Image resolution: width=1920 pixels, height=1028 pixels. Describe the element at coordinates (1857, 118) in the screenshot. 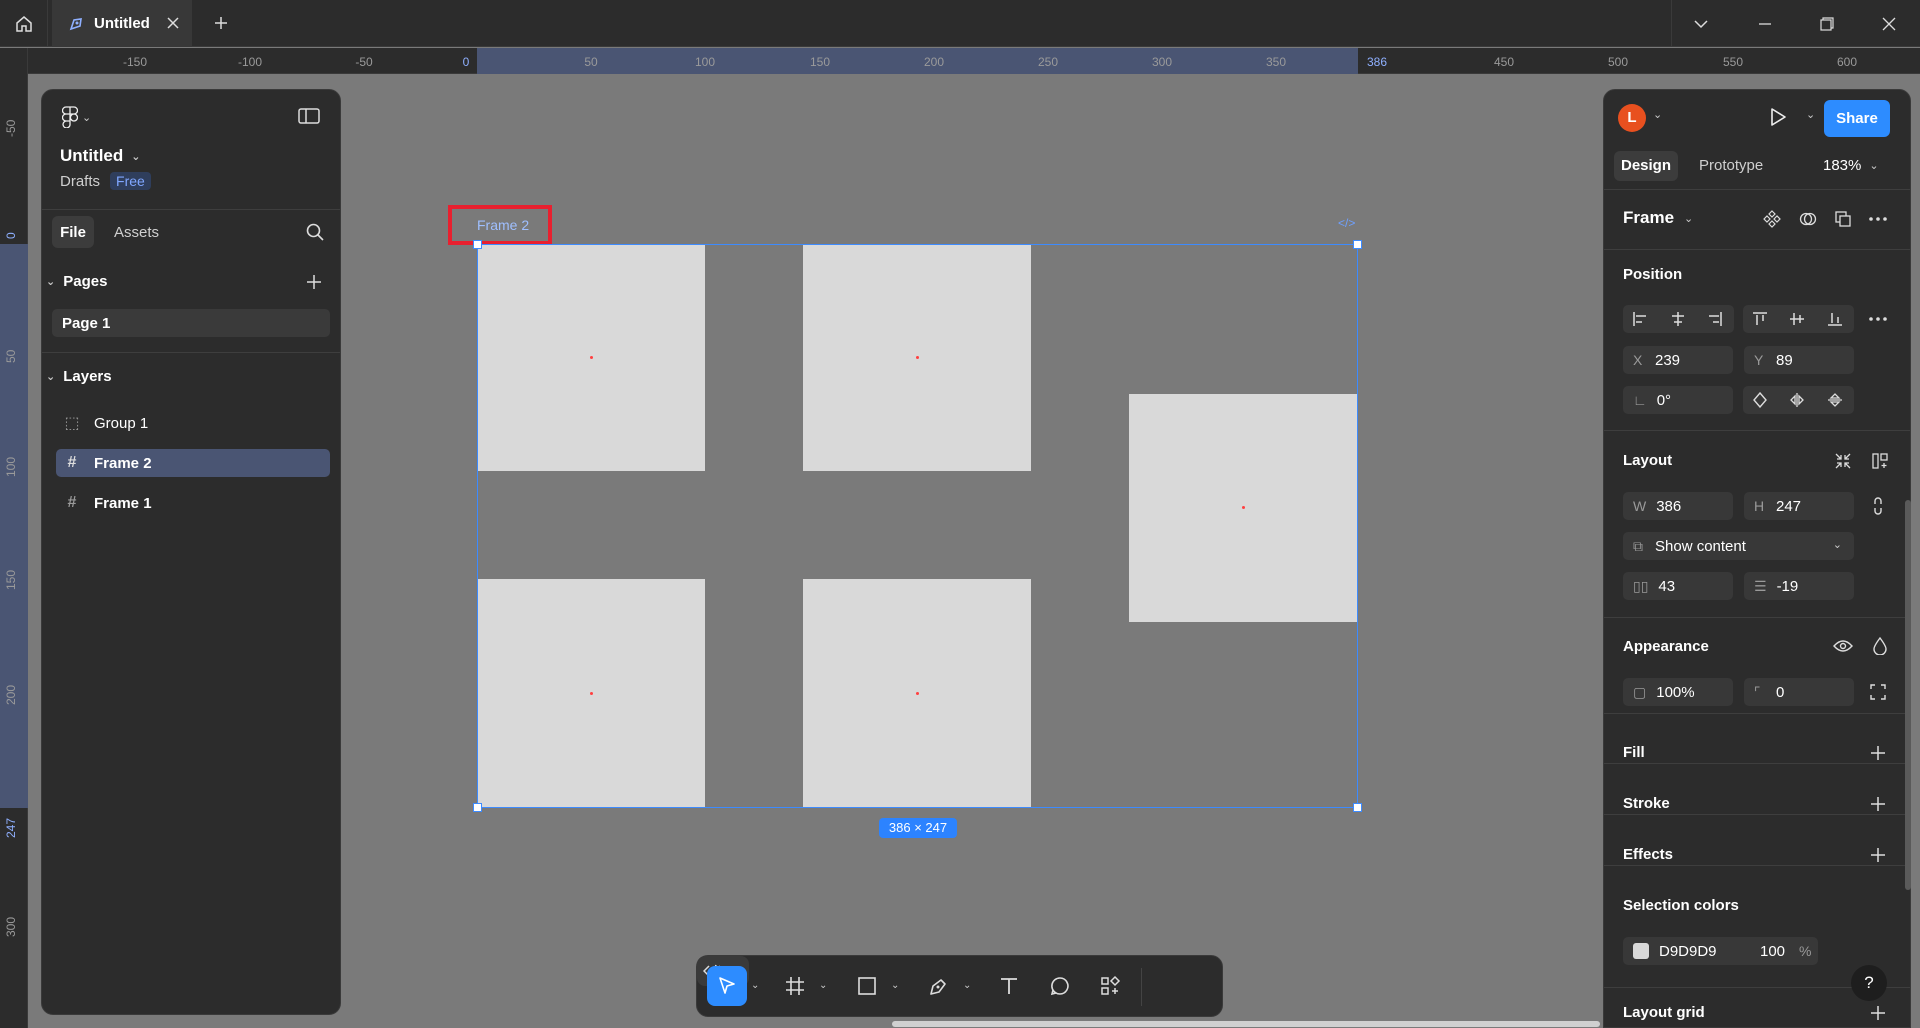

I see `share-button: Share` at that location.